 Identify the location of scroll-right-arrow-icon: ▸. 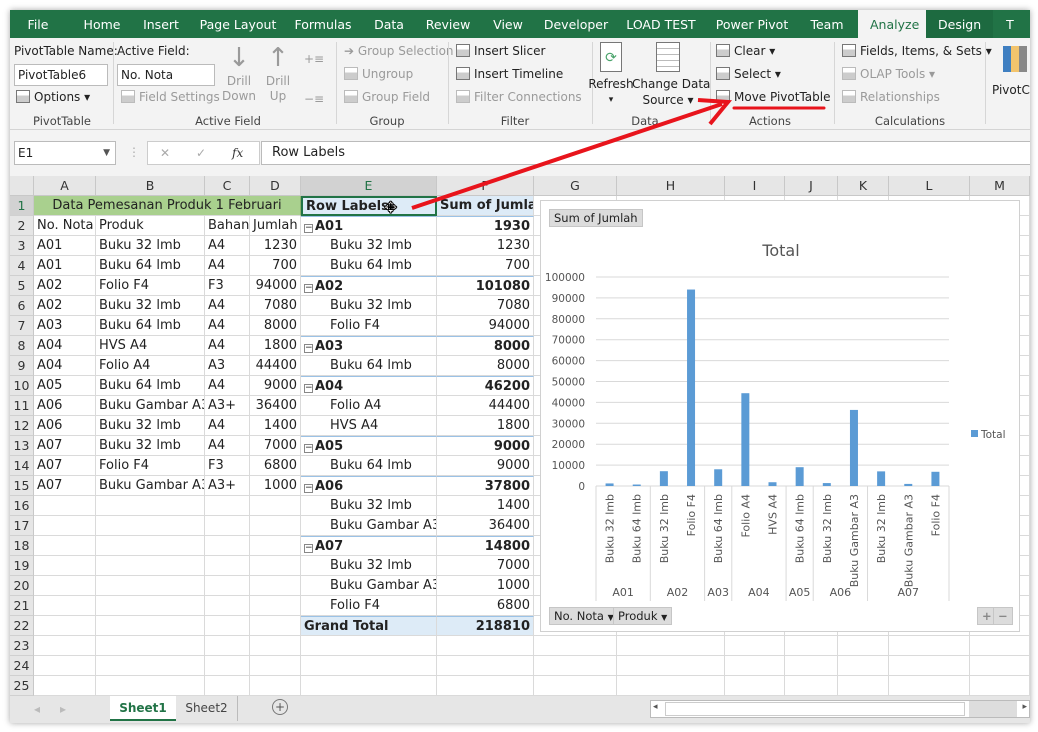
(1024, 707).